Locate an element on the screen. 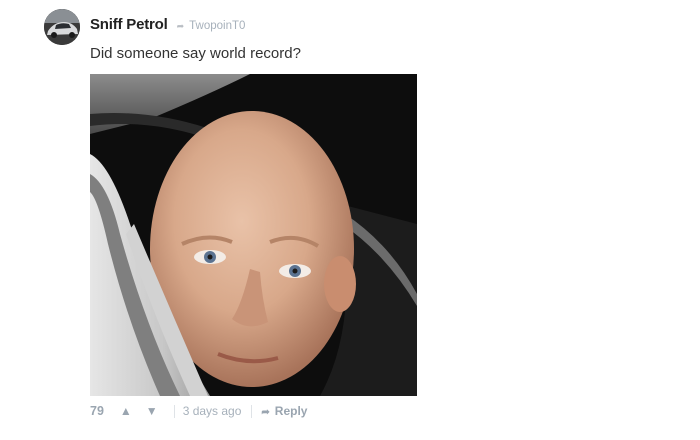 This screenshot has width=700, height=440. downvote-icon: ▼ is located at coordinates (152, 411).